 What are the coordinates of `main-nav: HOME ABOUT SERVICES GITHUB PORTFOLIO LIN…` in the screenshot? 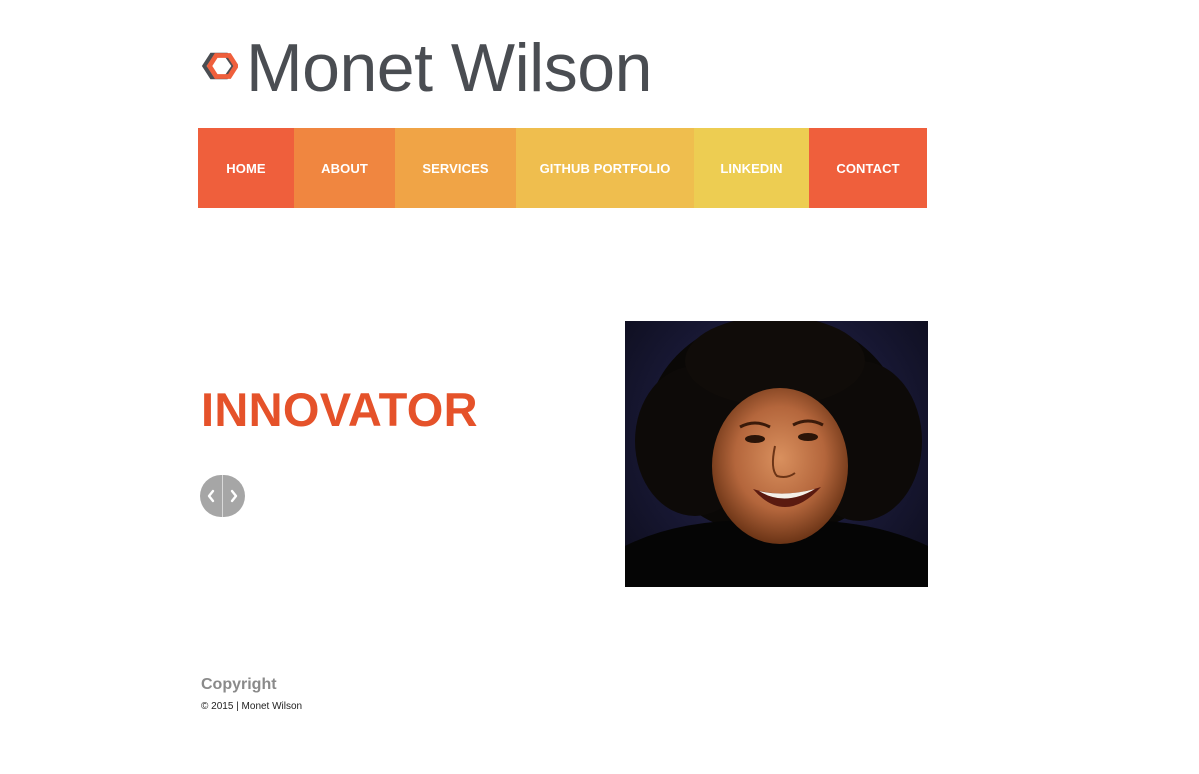 It's located at (562, 168).